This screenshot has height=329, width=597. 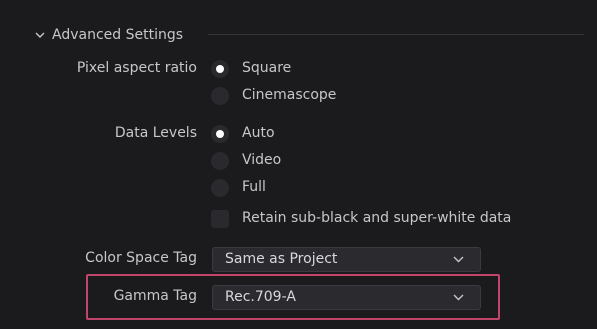 What do you see at coordinates (118, 35) in the screenshot?
I see `section-title: Advanced Settings` at bounding box center [118, 35].